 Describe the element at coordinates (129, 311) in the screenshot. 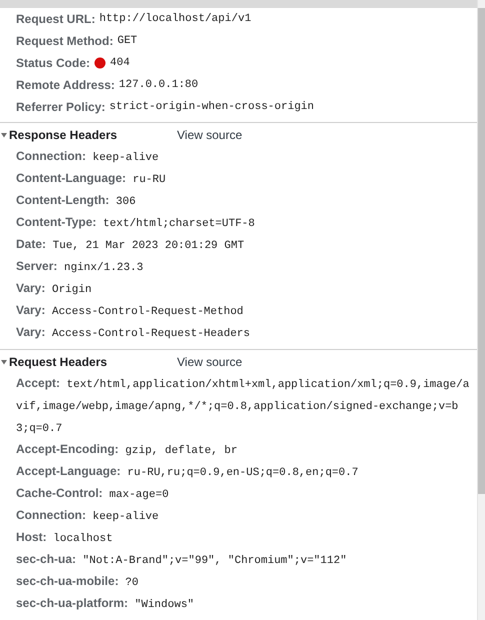

I see `header-row-text: Vary: Access-Control-Request-Method` at that location.